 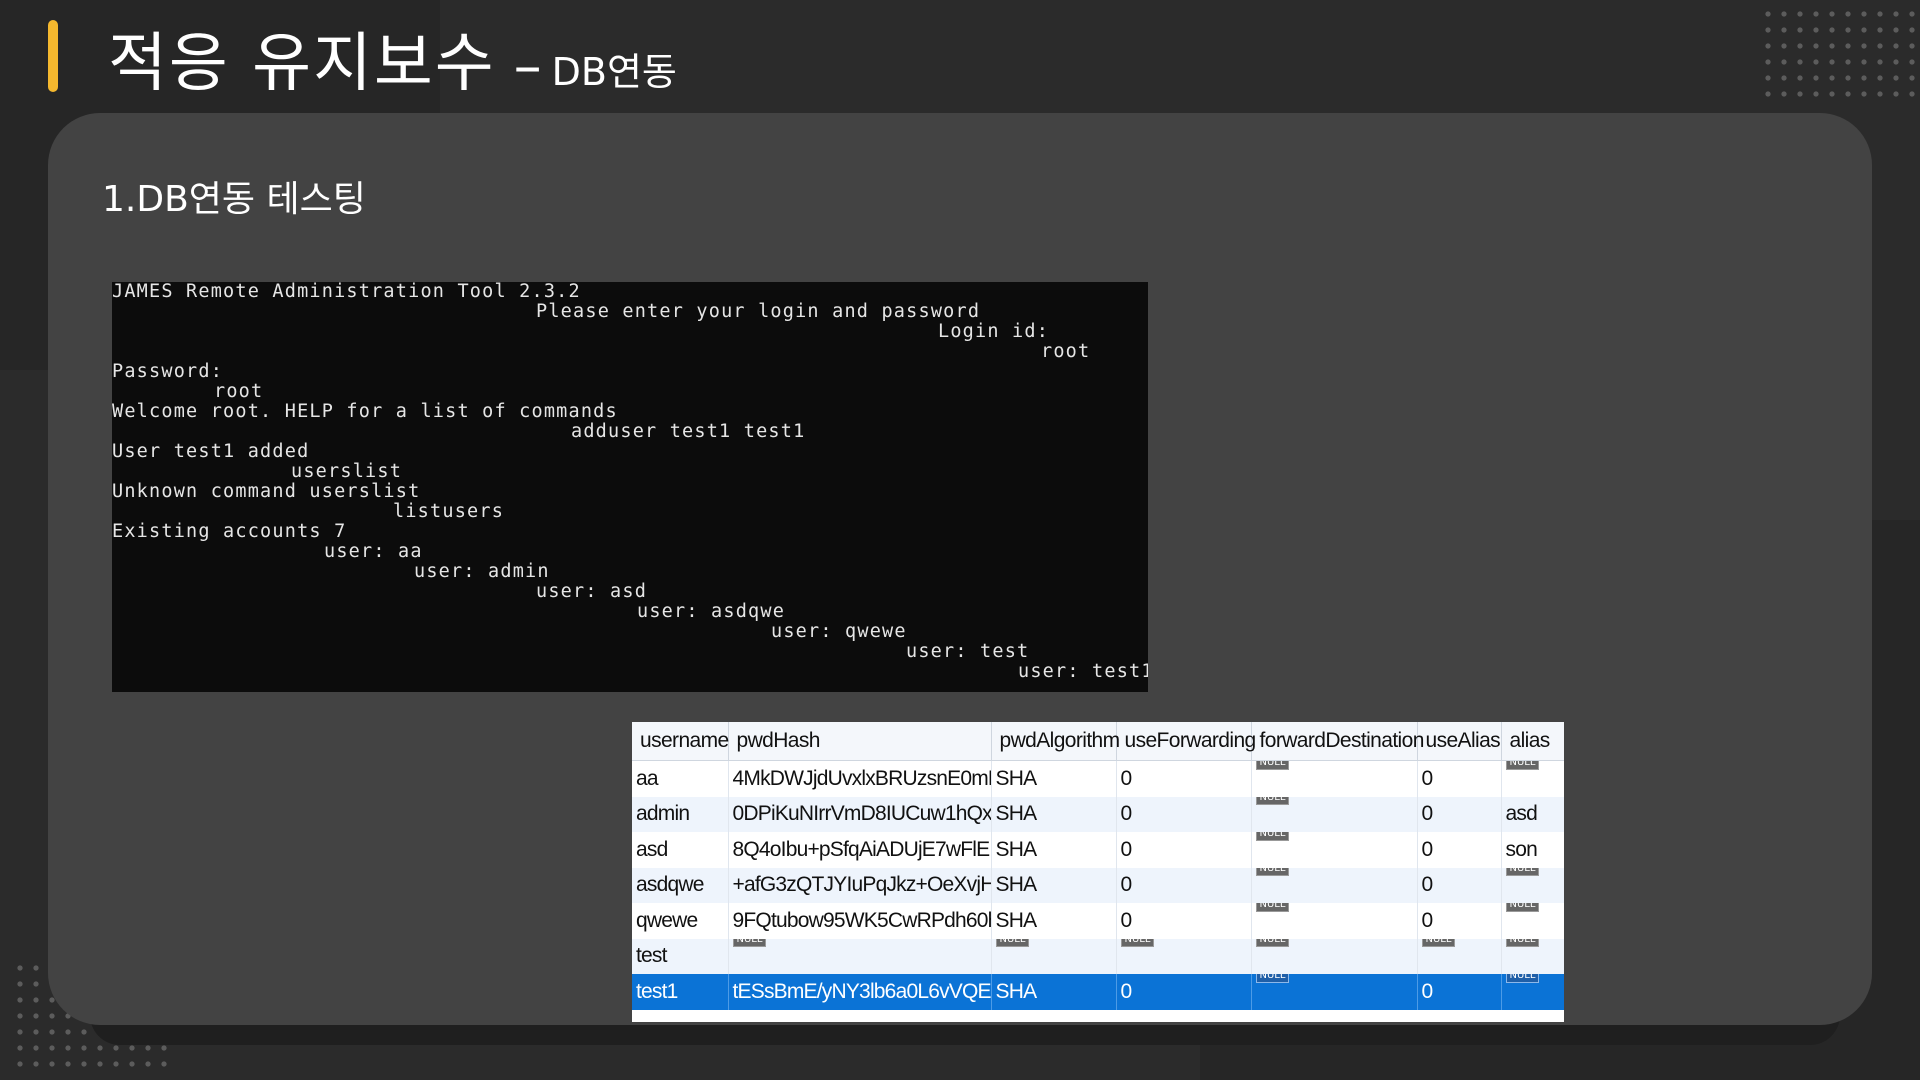 I want to click on table-cell: qwewe, so click(x=680, y=921).